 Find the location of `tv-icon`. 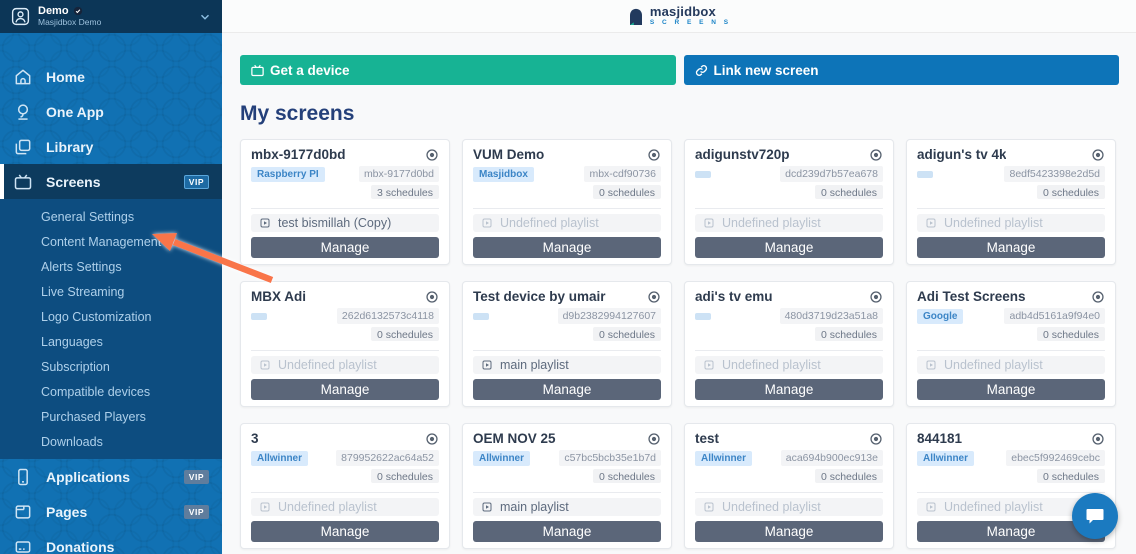

tv-icon is located at coordinates (257, 70).